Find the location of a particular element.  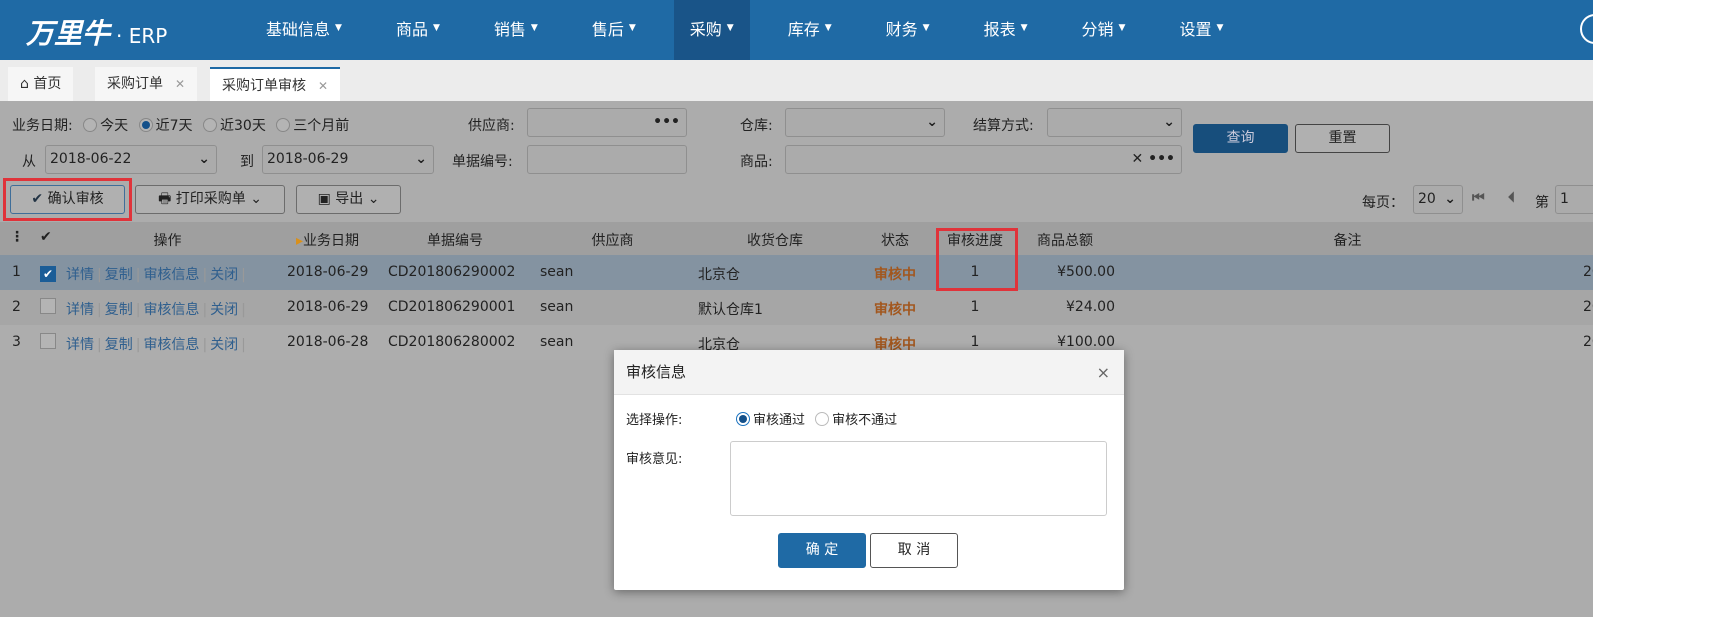

tab-home: ⌂ 首页 is located at coordinates (41, 84).